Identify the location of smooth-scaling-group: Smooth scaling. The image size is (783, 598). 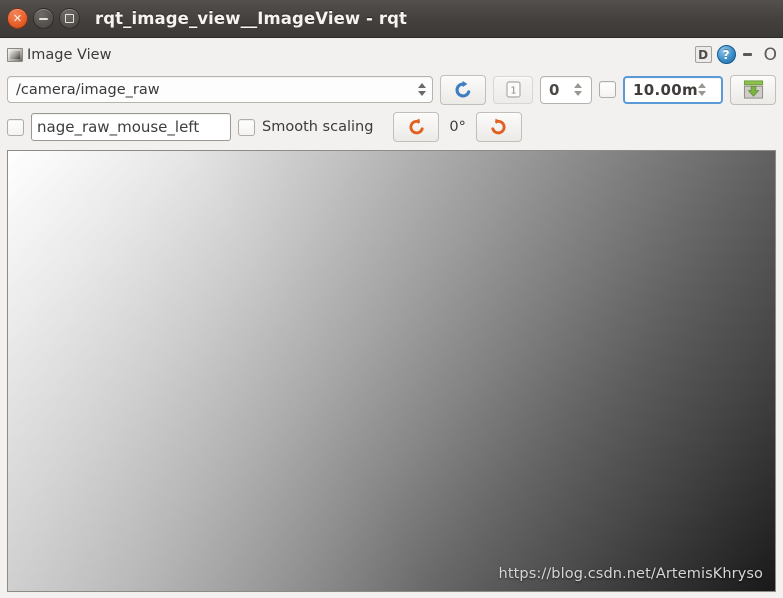
(306, 127).